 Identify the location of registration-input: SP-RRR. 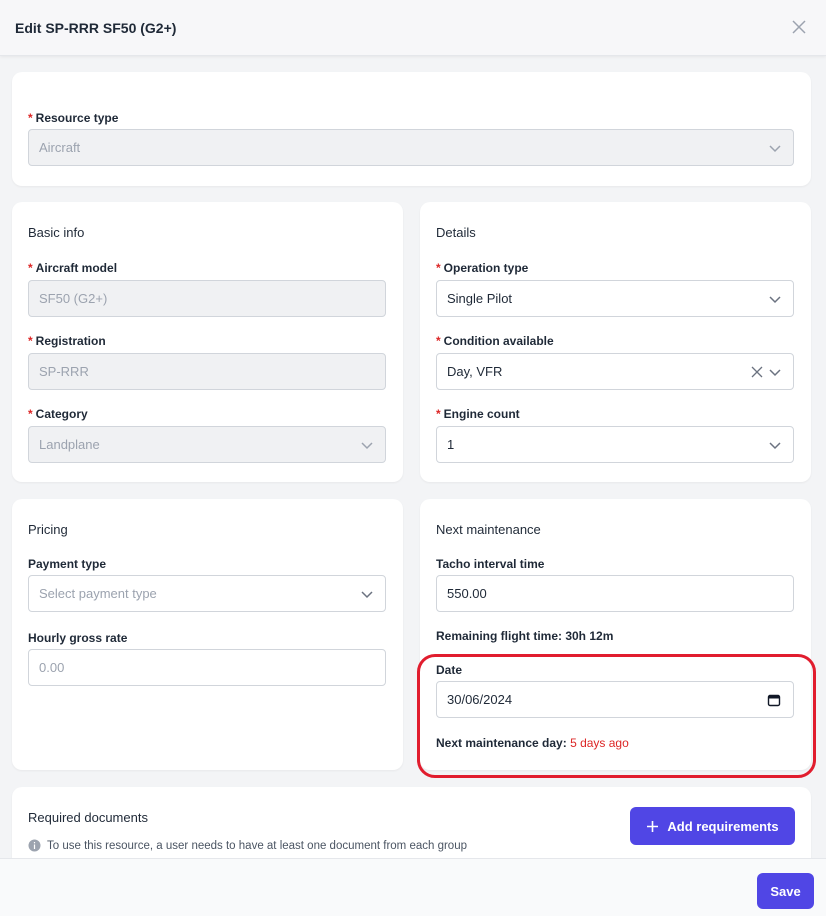
(207, 371).